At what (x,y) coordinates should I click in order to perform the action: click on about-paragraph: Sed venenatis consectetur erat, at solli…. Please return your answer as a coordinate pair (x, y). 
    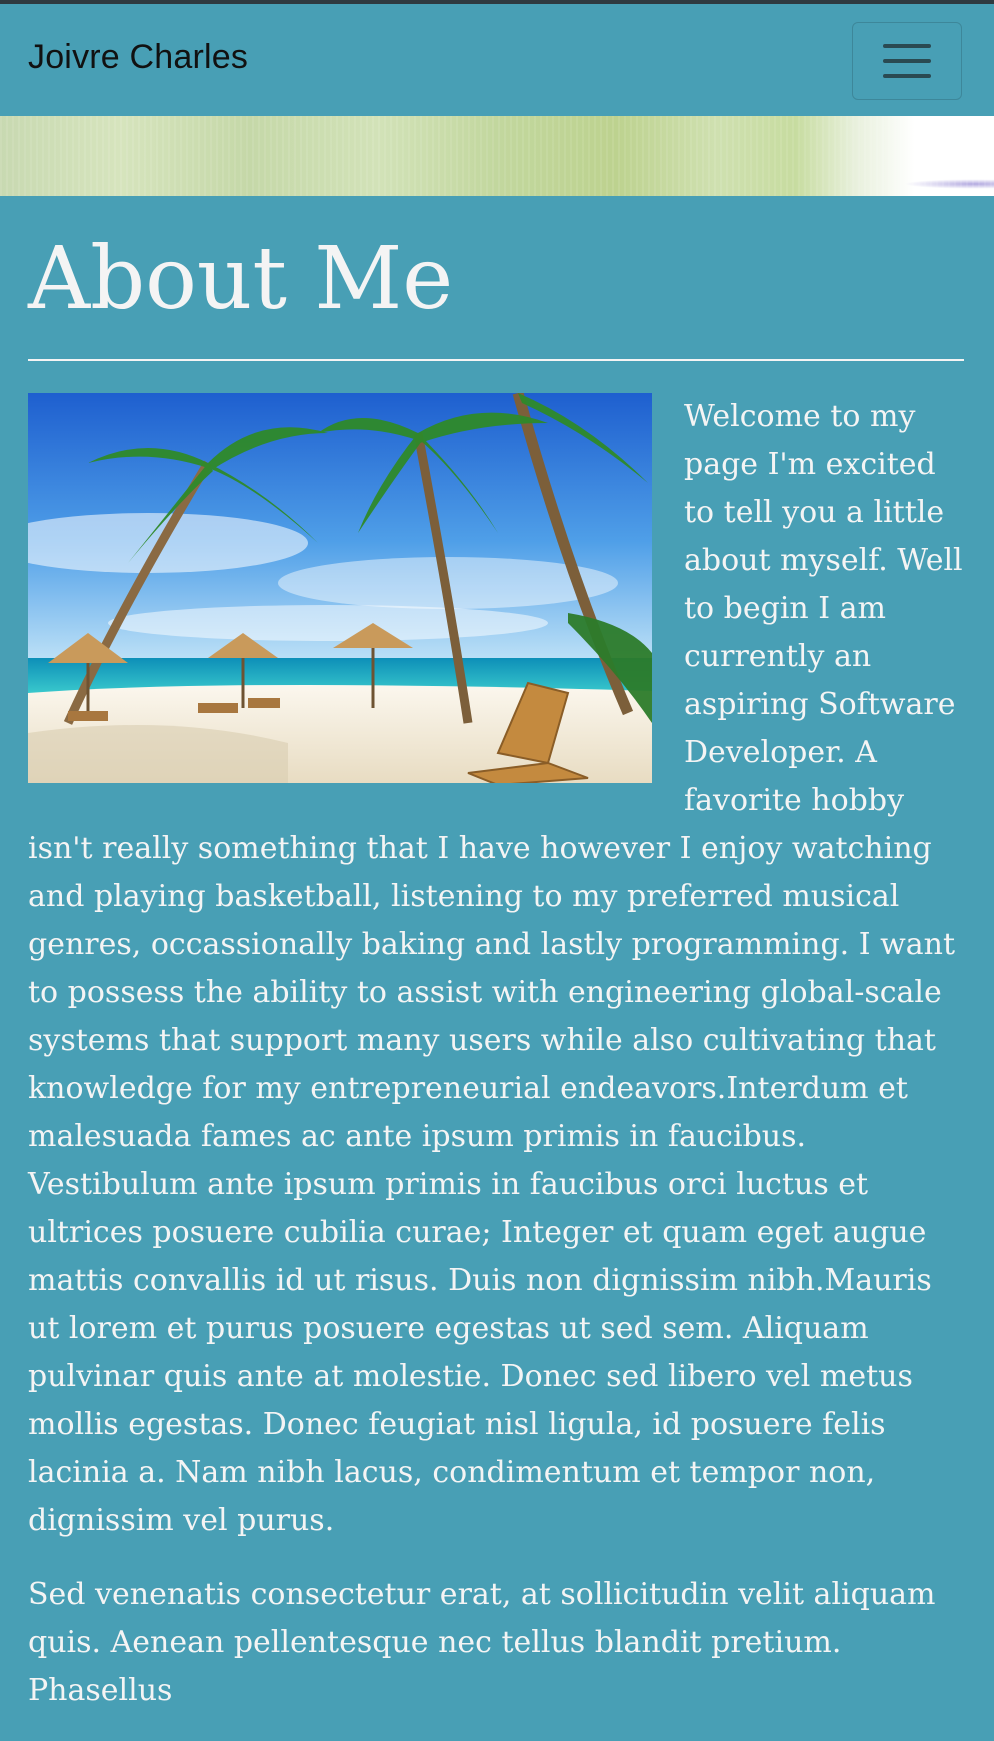
    Looking at the image, I should click on (482, 1642).